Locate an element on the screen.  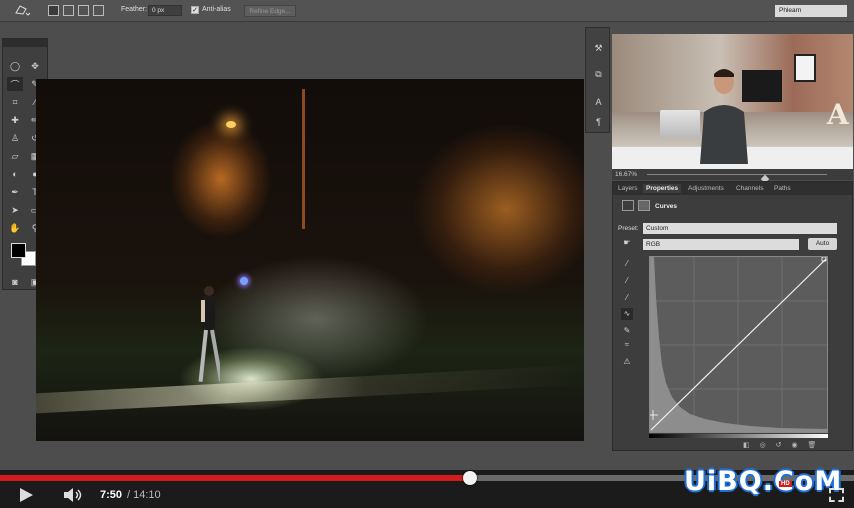
hd-badge: HD is located at coordinates (785, 484).